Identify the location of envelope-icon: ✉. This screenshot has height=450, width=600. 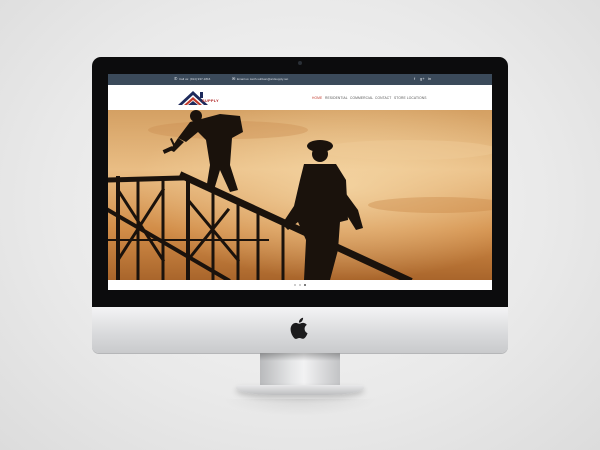
(234, 78).